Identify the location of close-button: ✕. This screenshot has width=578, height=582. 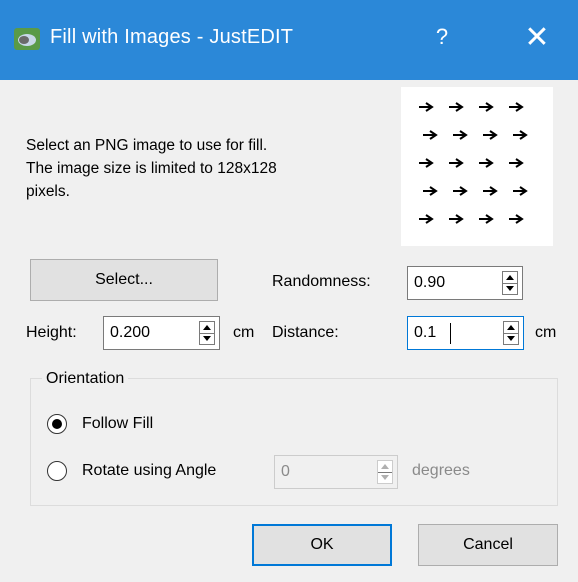
(537, 37).